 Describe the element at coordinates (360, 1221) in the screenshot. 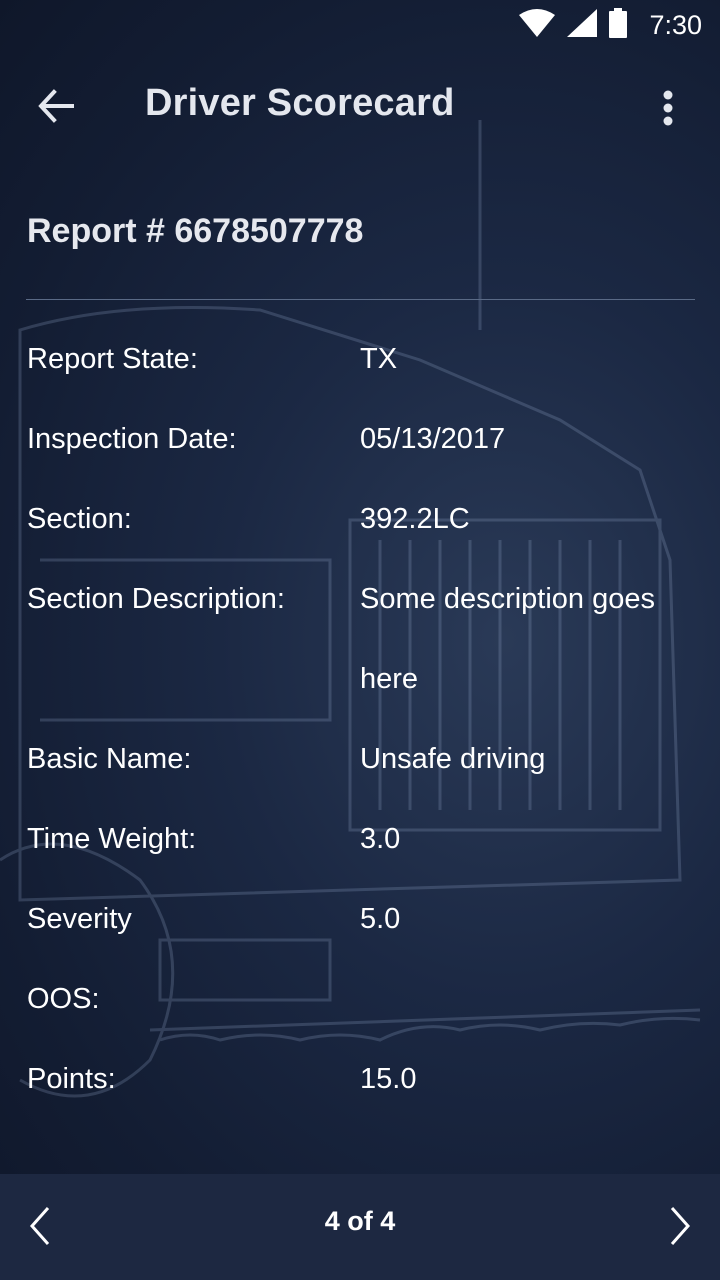

I see `page-indicator: 4 of 4` at that location.